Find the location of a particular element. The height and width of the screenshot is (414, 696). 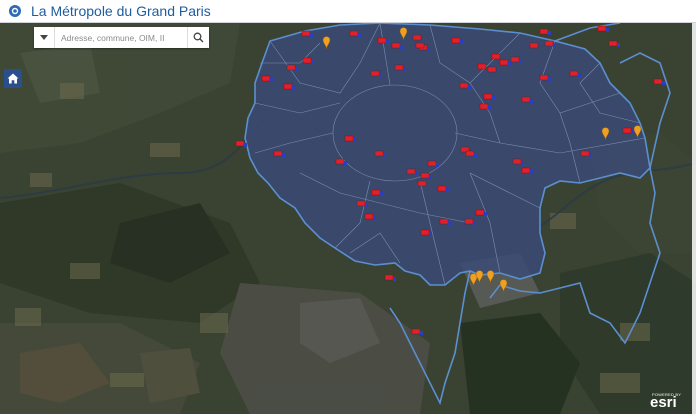

grand-paris-logo-icon is located at coordinates (15, 11).